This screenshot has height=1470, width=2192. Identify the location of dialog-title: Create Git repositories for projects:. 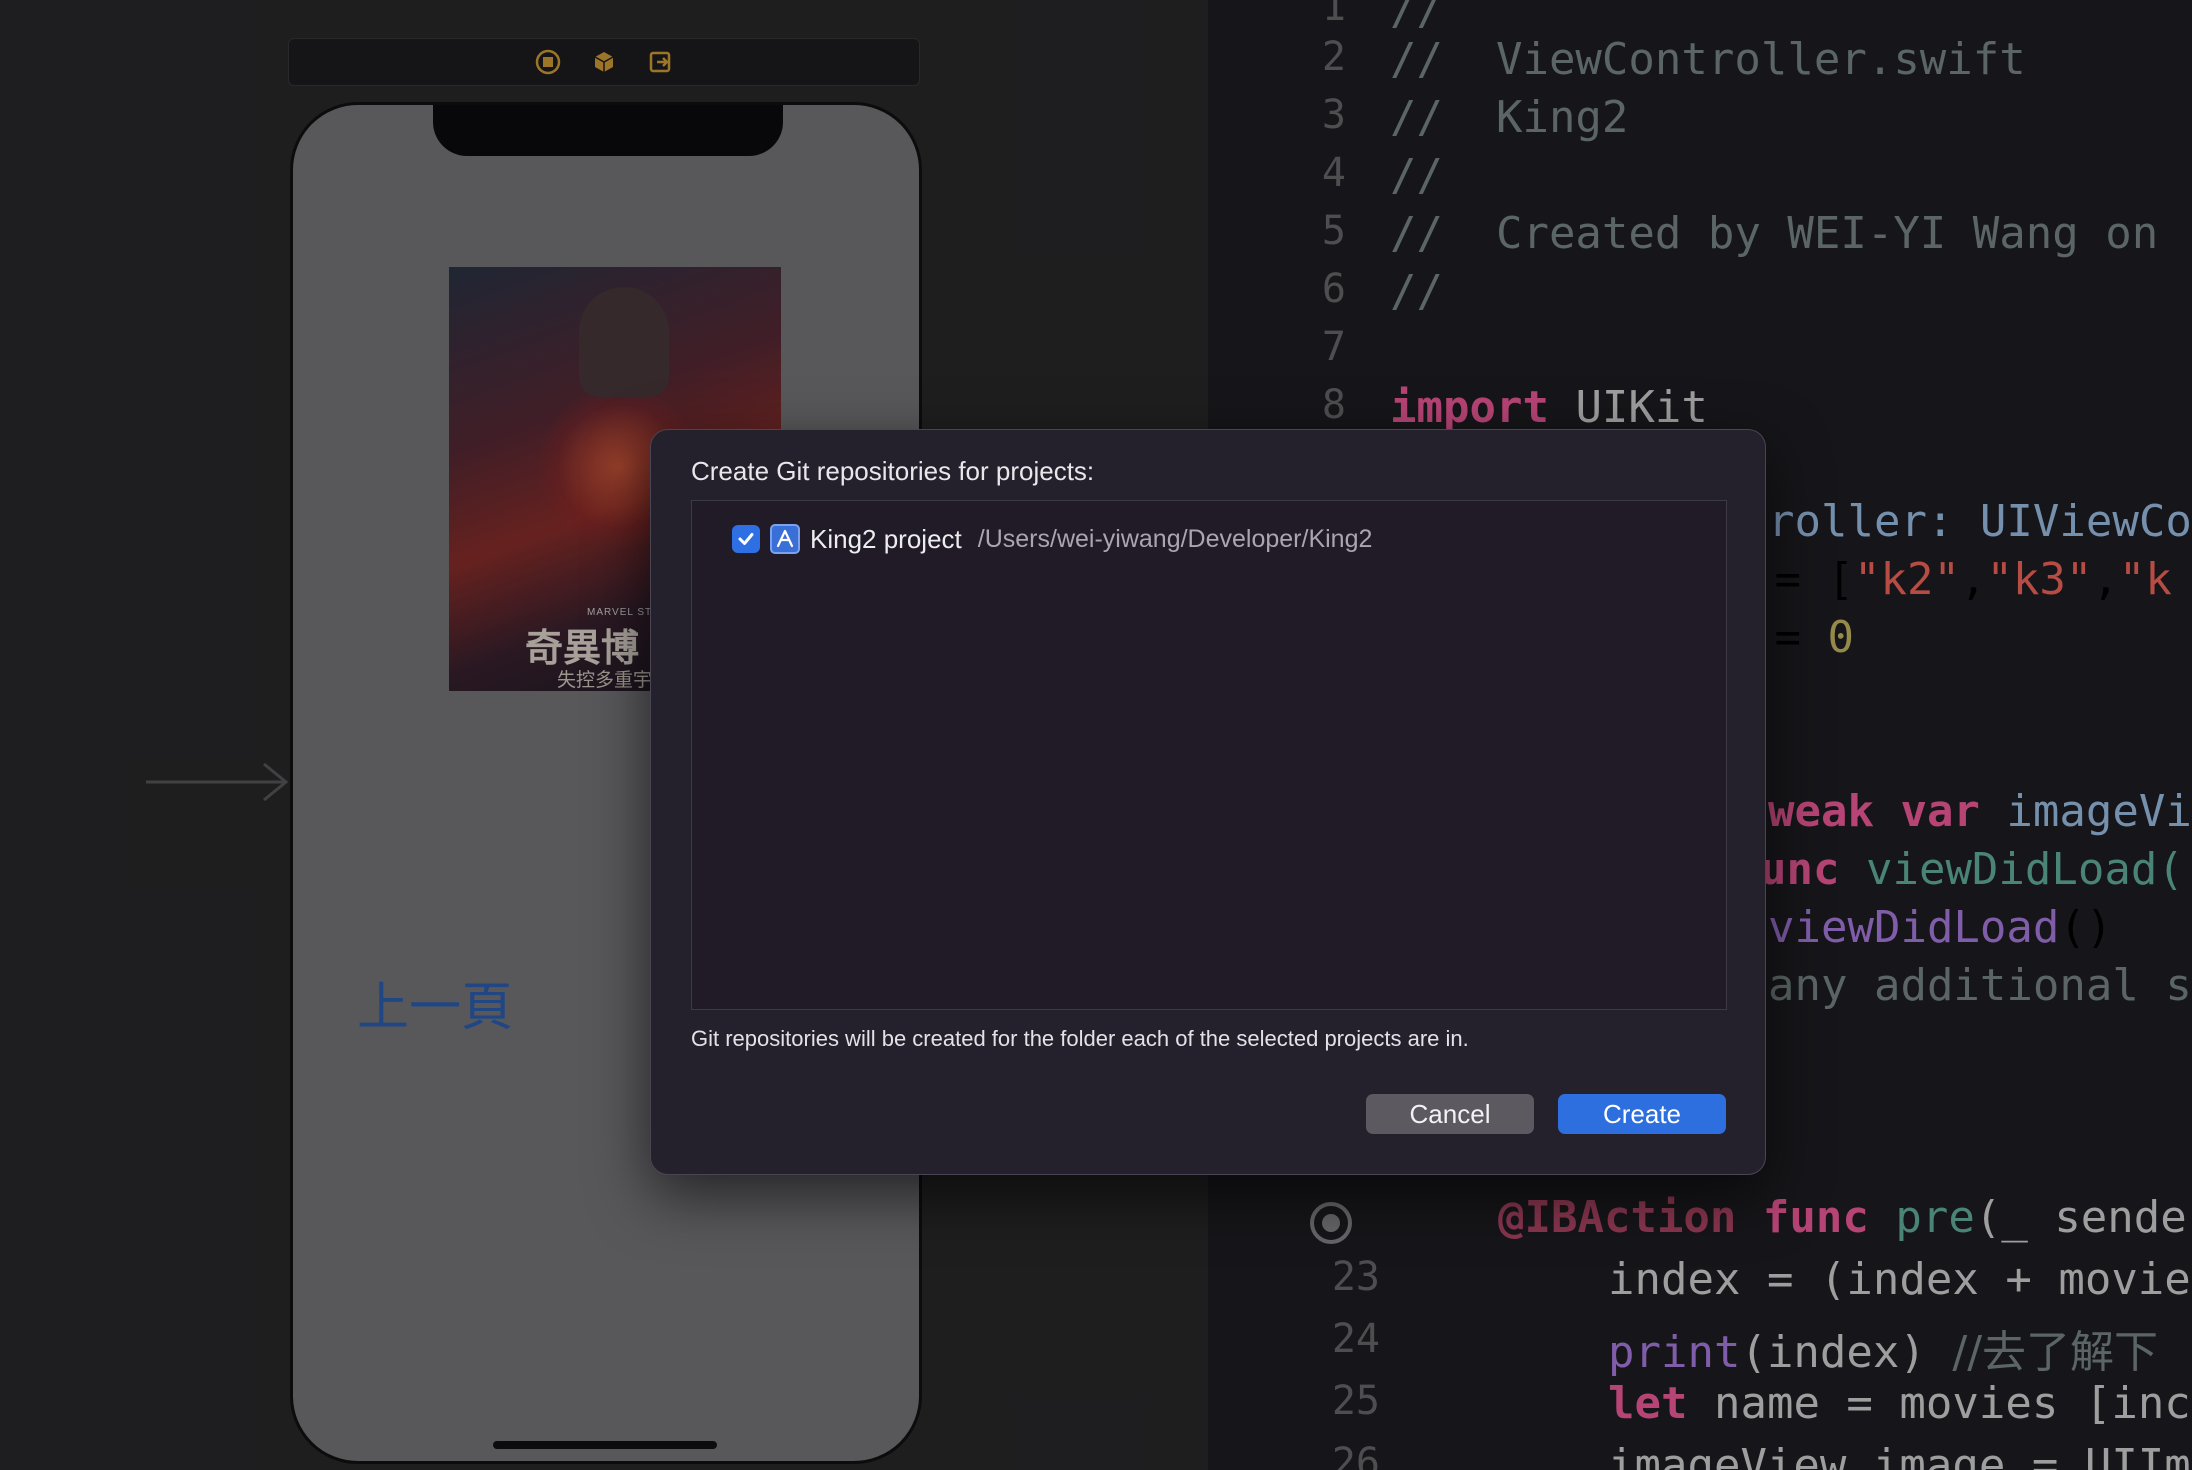
(893, 471).